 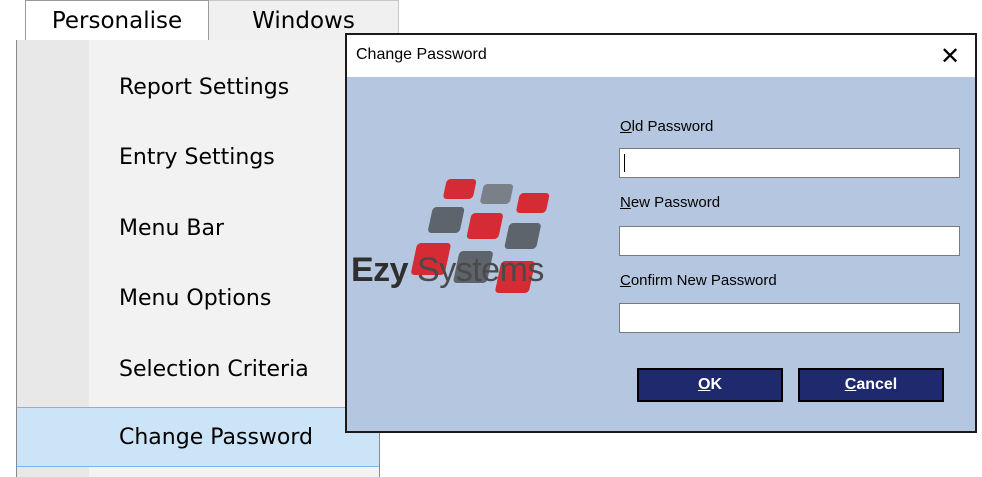 What do you see at coordinates (198, 158) in the screenshot?
I see `menu-item-entry-settings: Entry Settings` at bounding box center [198, 158].